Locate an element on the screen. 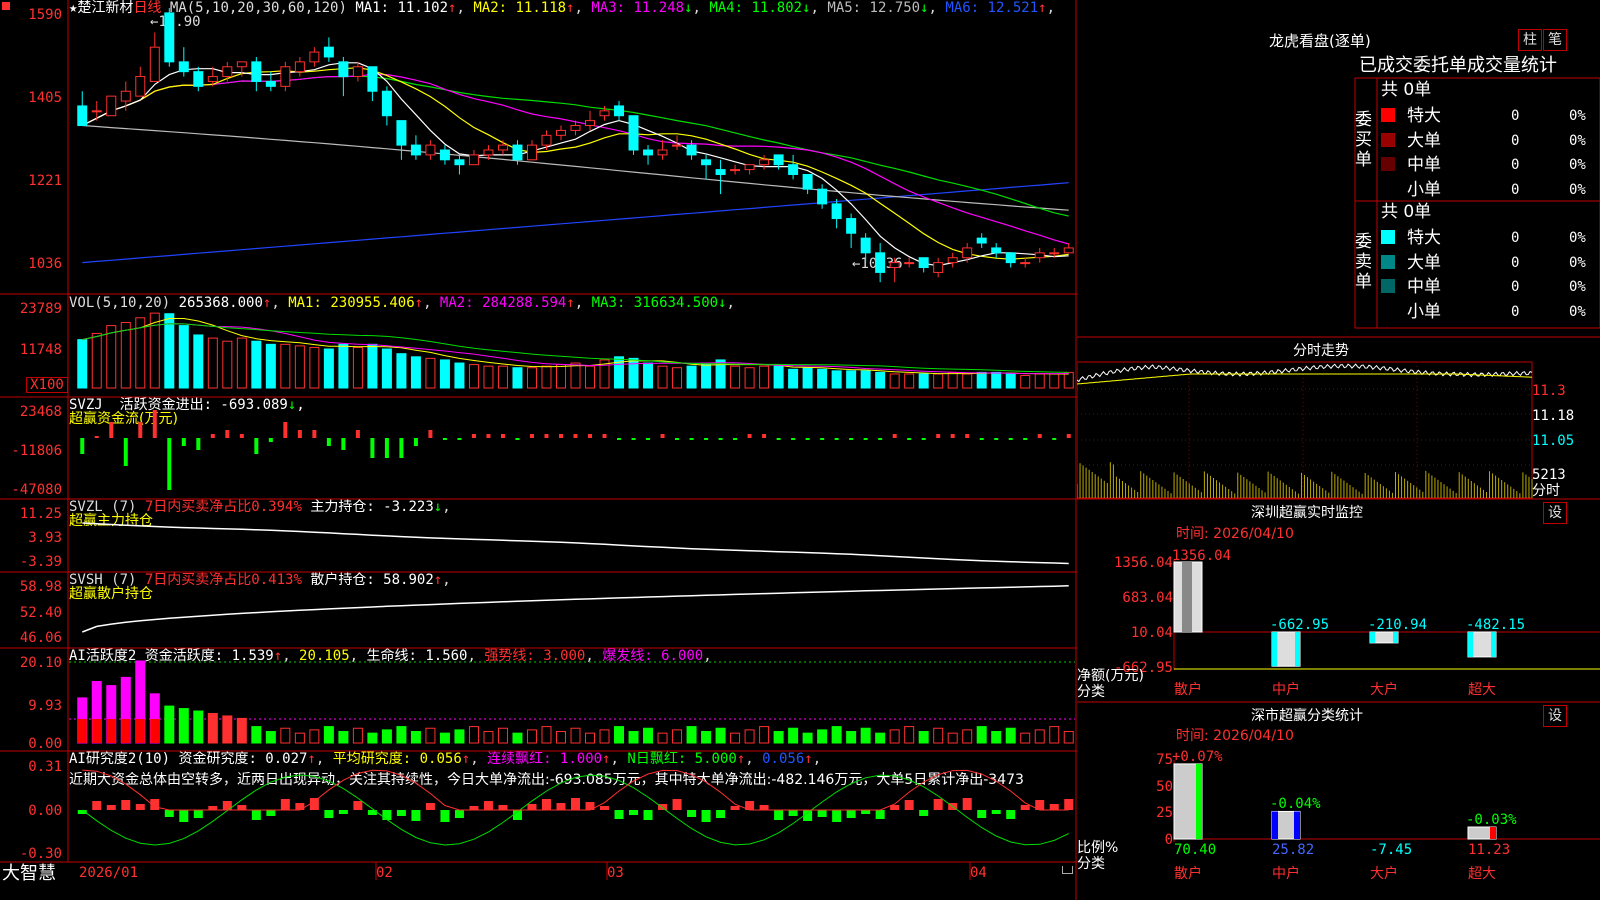  ma1-line is located at coordinates (575, 164).